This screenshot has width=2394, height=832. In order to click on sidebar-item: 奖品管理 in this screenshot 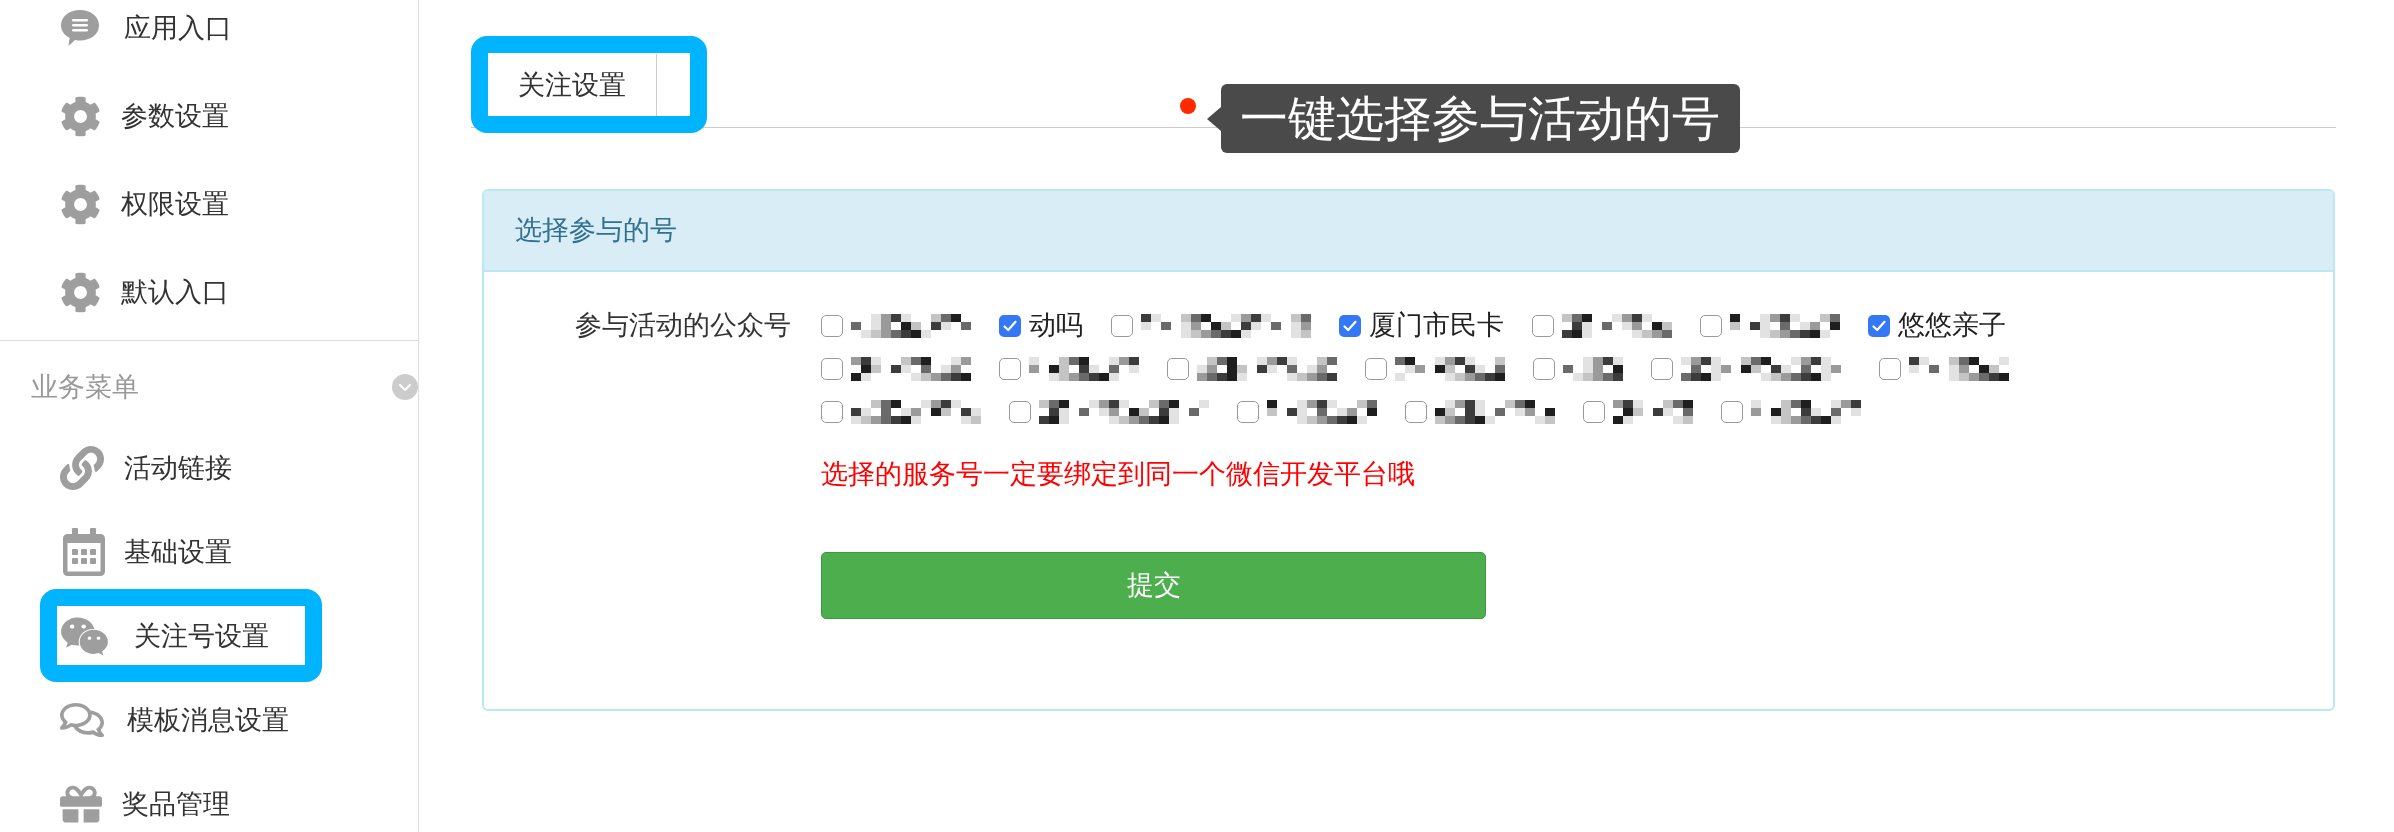, I will do `click(145, 804)`.